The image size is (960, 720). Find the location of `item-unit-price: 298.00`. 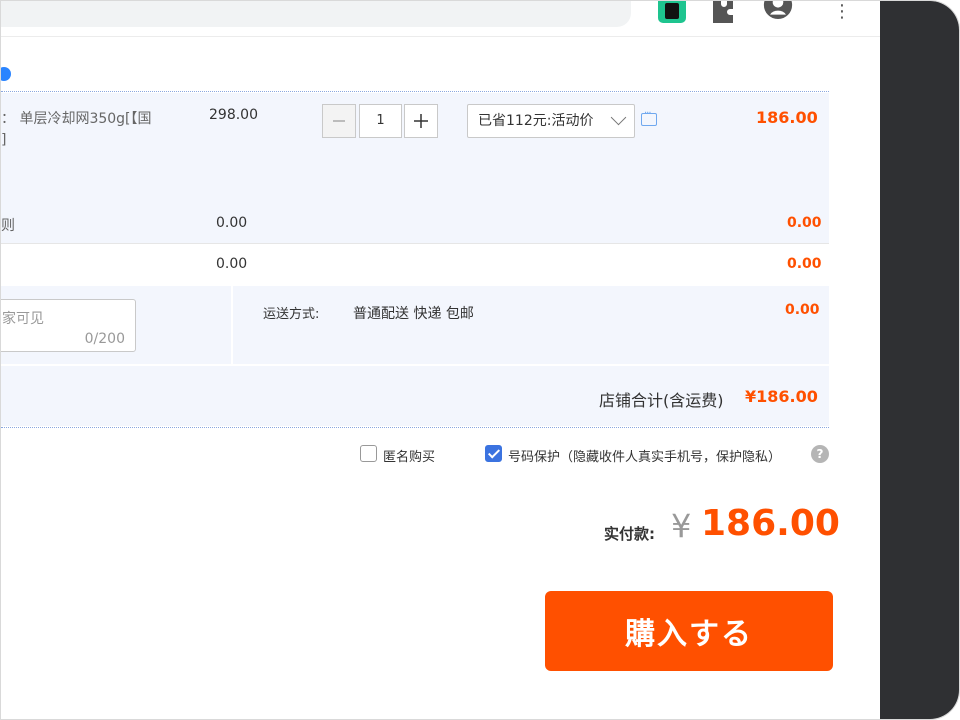

item-unit-price: 298.00 is located at coordinates (233, 115).